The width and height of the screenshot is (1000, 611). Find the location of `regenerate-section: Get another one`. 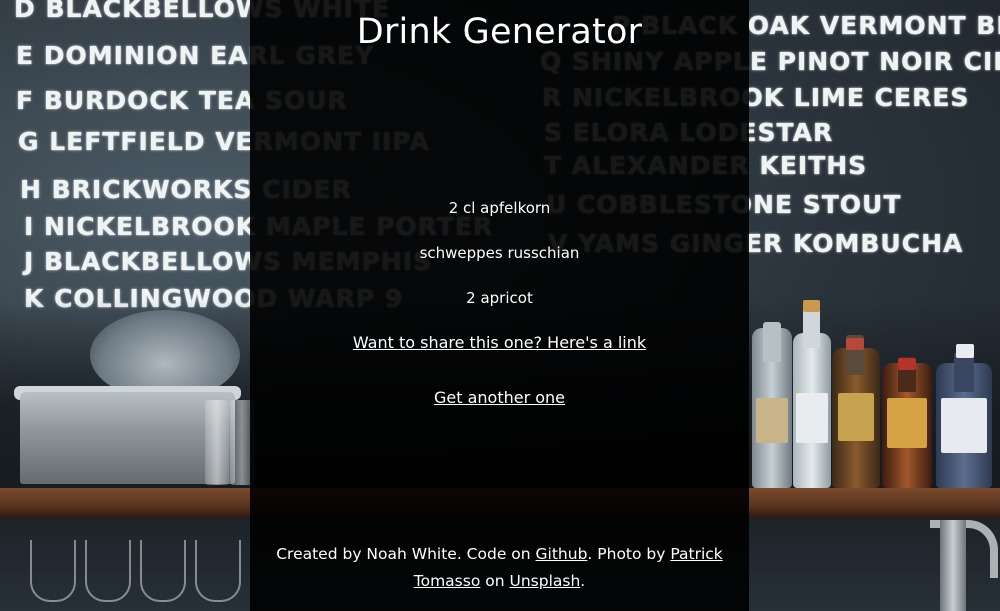

regenerate-section: Get another one is located at coordinates (499, 397).